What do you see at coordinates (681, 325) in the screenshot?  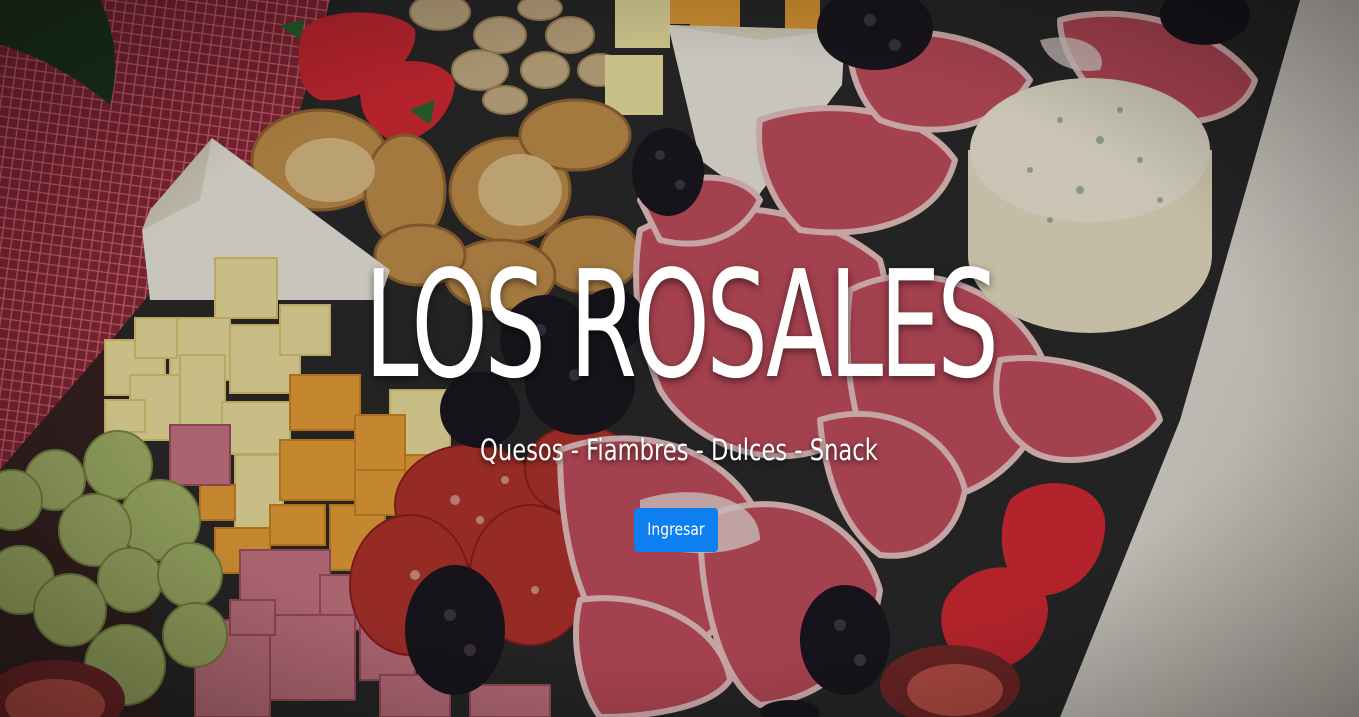 I see `hero-title: LOS ROSALES` at bounding box center [681, 325].